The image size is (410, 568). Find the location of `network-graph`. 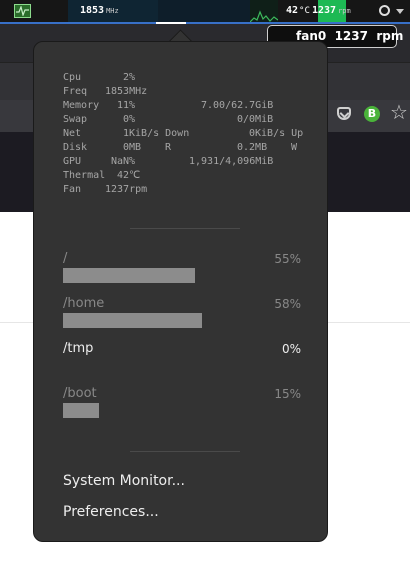

network-graph is located at coordinates (264, 12).